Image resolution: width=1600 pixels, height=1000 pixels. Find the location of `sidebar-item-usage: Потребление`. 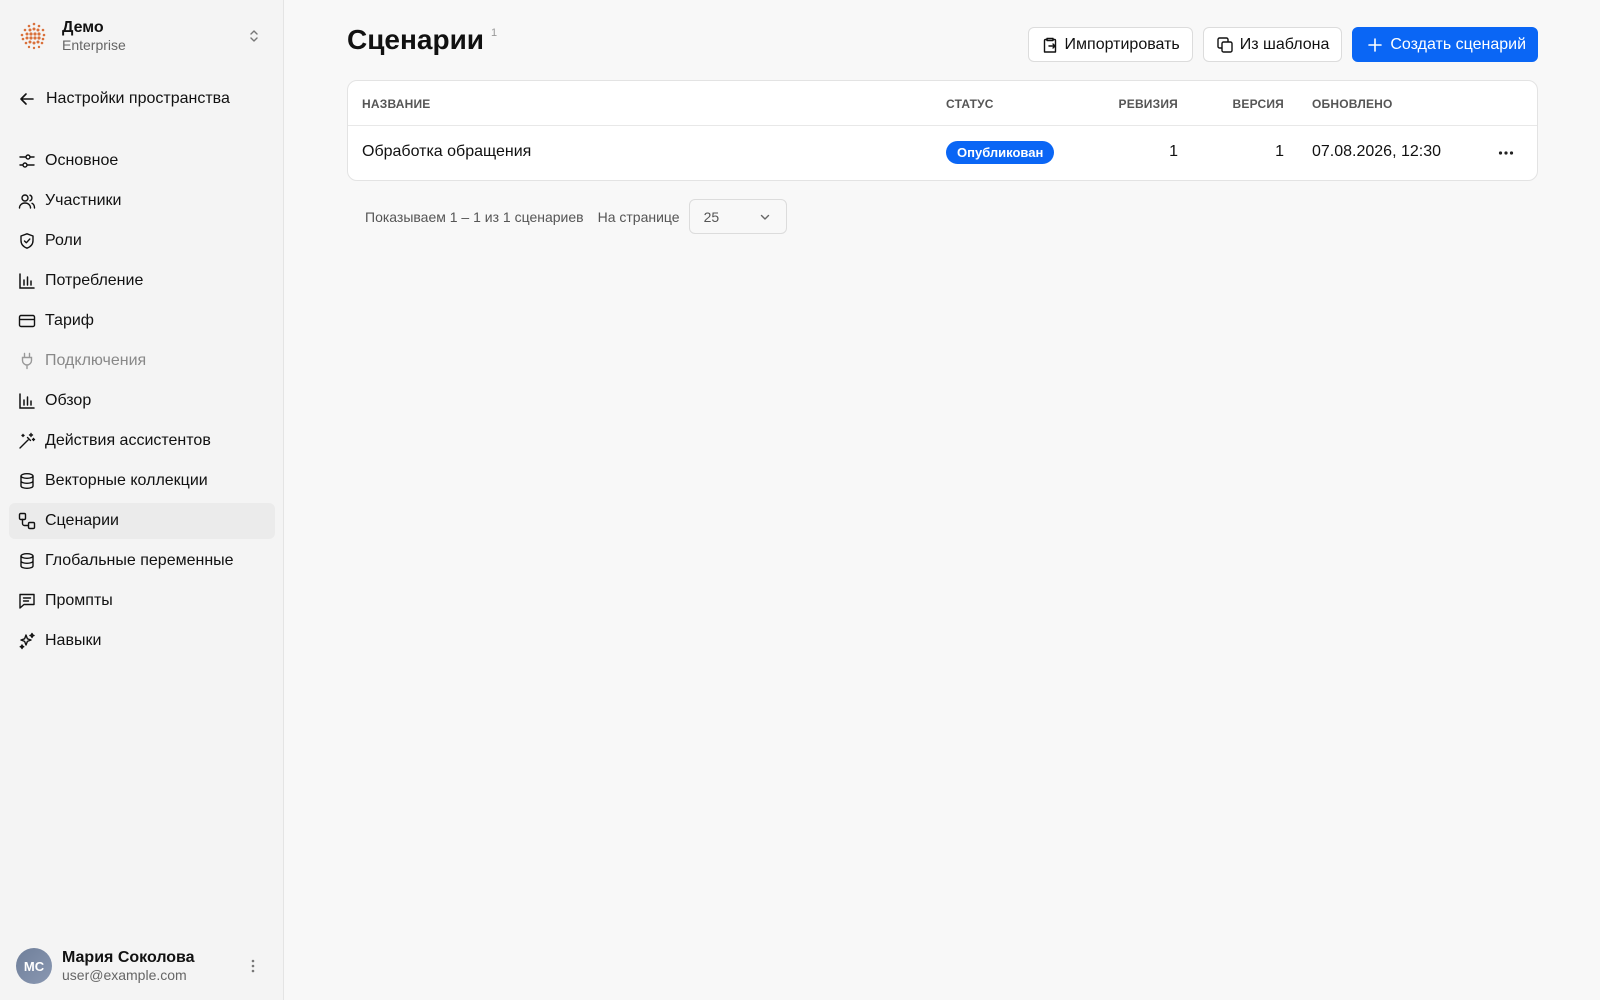

sidebar-item-usage: Потребление is located at coordinates (142, 281).